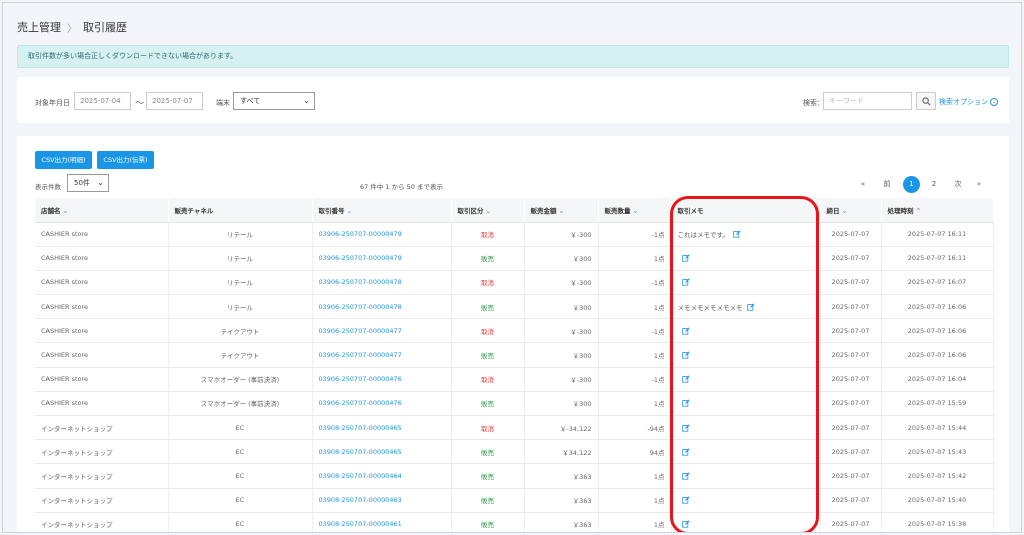 Image resolution: width=1024 pixels, height=535 pixels. I want to click on pager-prev: 前, so click(887, 184).